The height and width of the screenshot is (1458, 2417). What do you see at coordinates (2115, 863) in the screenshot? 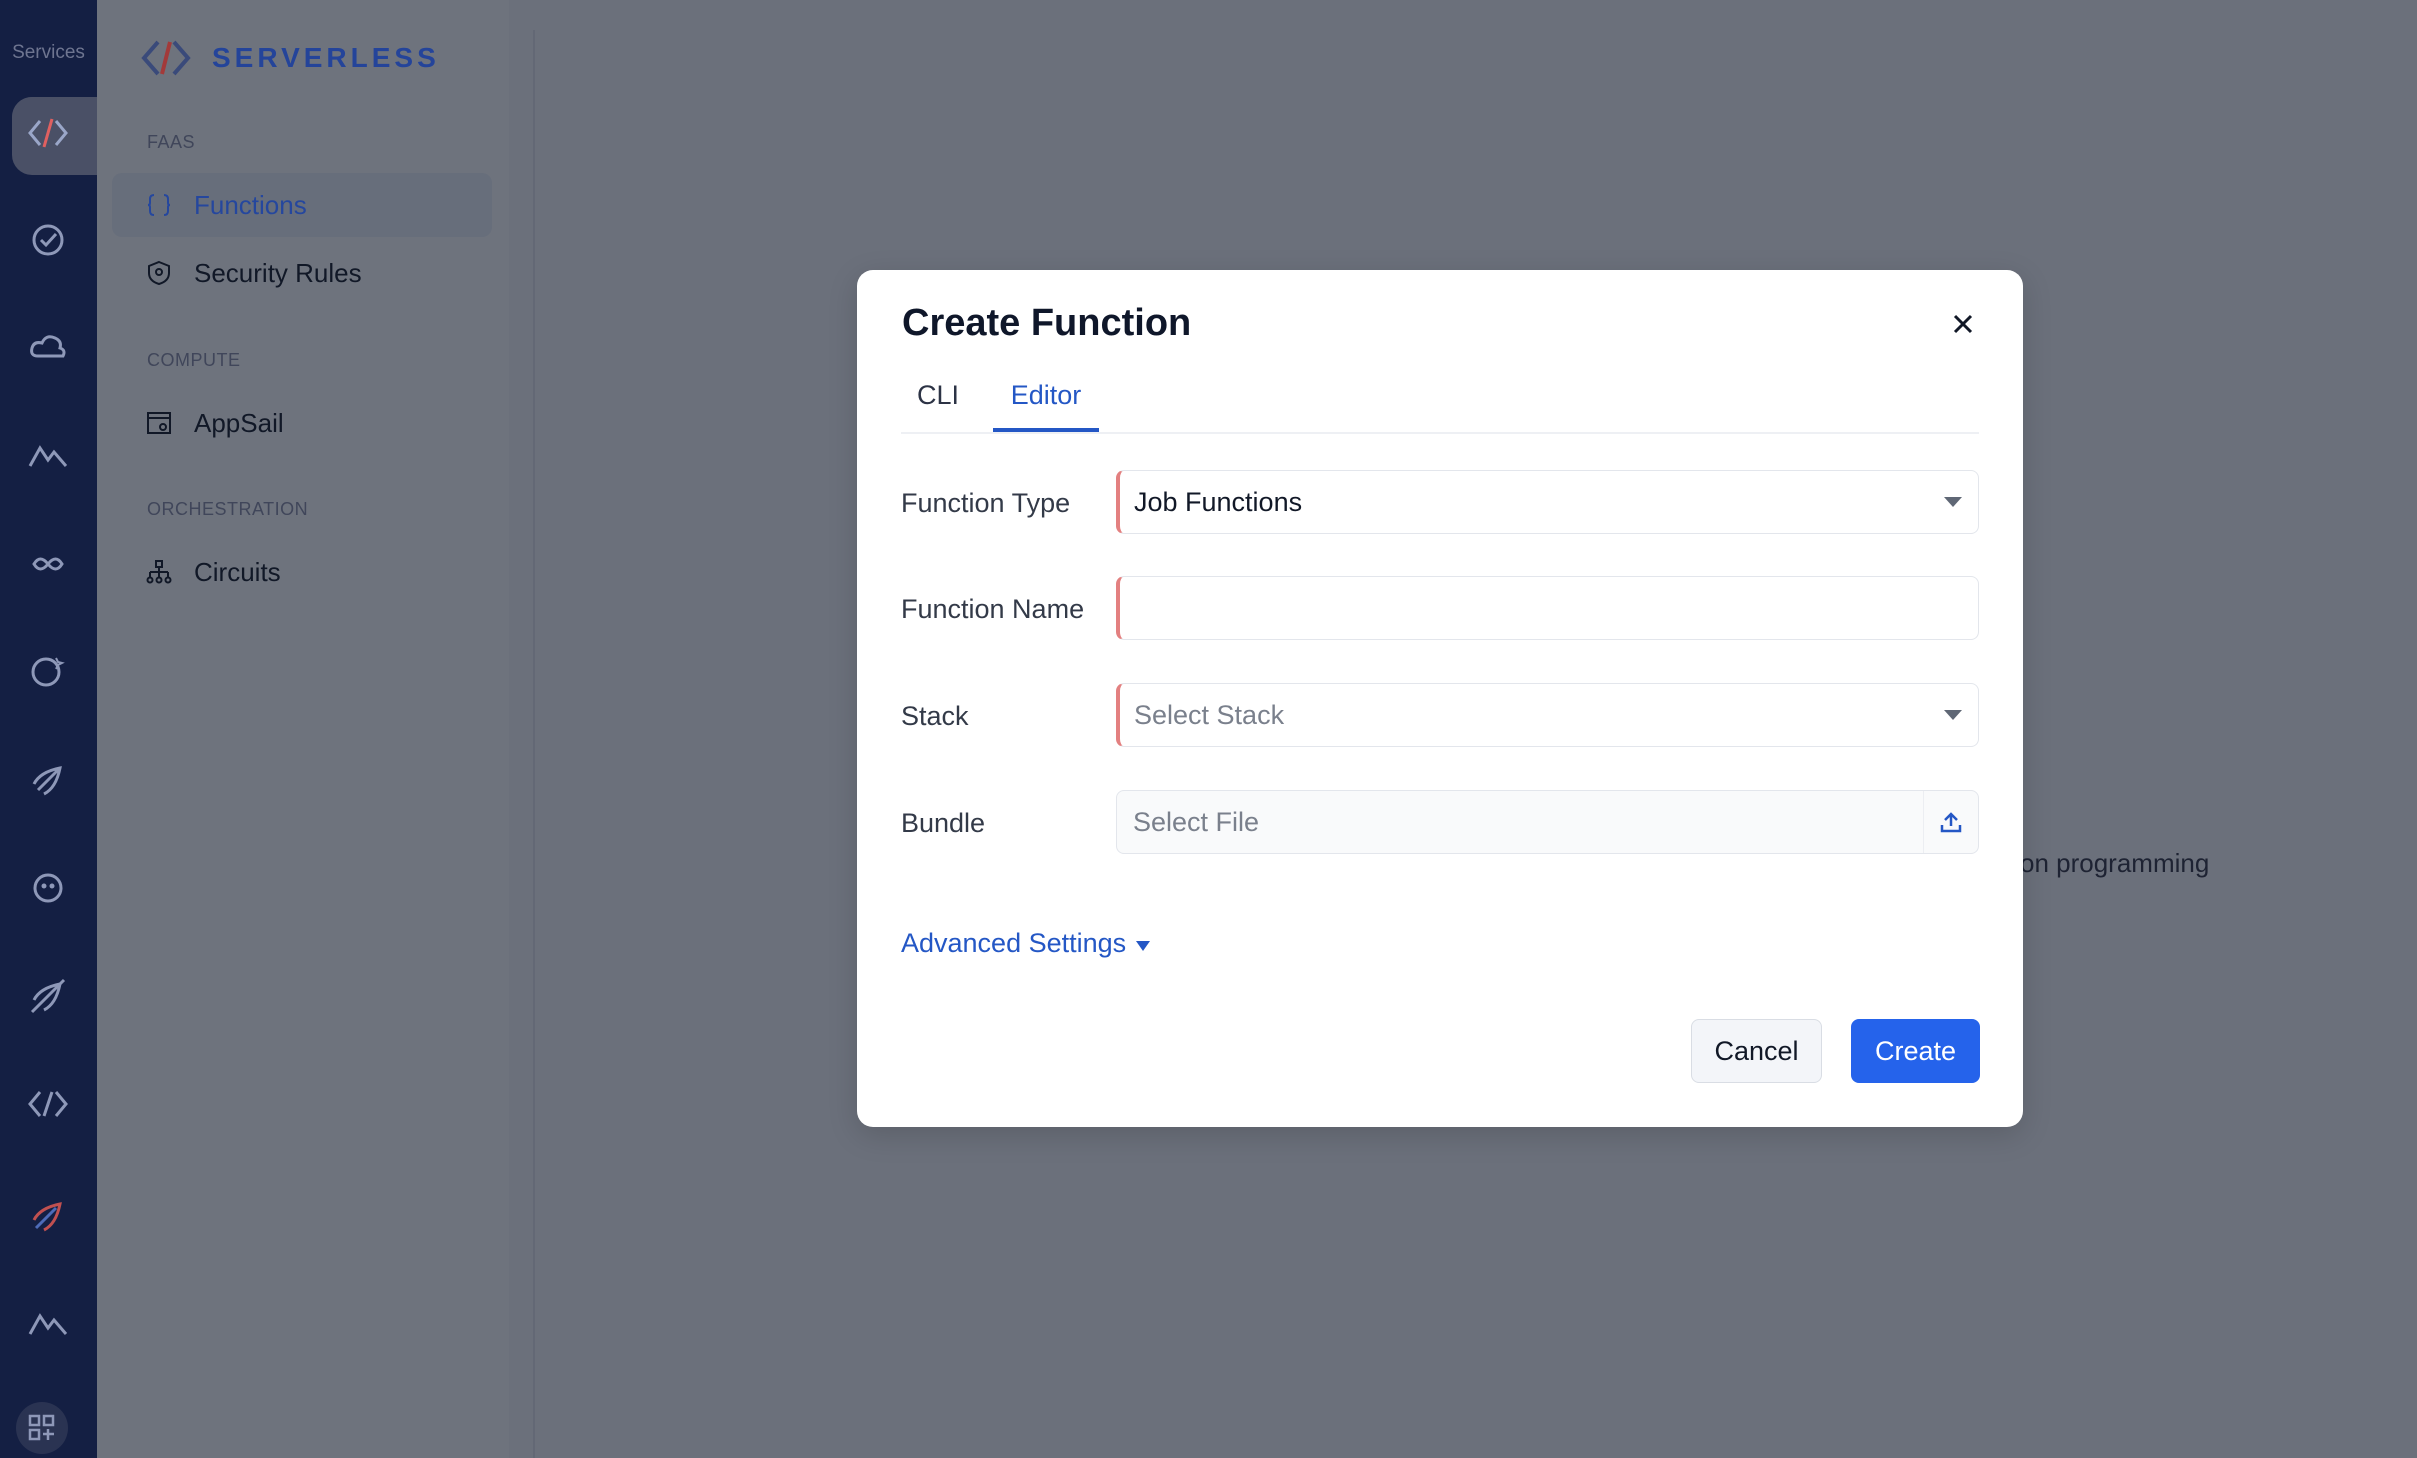
I see `background-partial-text: on programming` at bounding box center [2115, 863].